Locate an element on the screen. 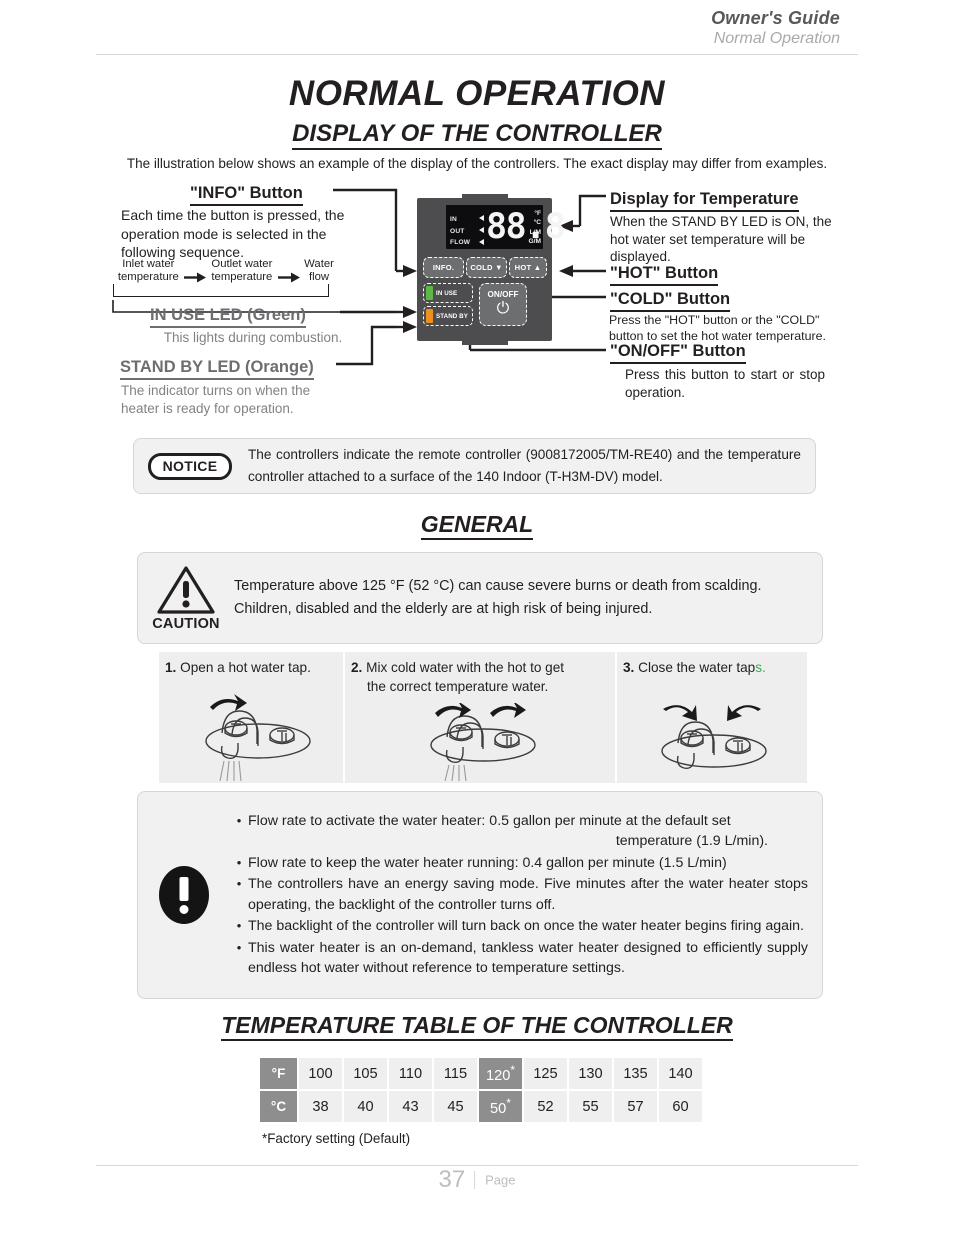 The image size is (954, 1235). cold-button-heading-text: "COLD" Button is located at coordinates (670, 301).